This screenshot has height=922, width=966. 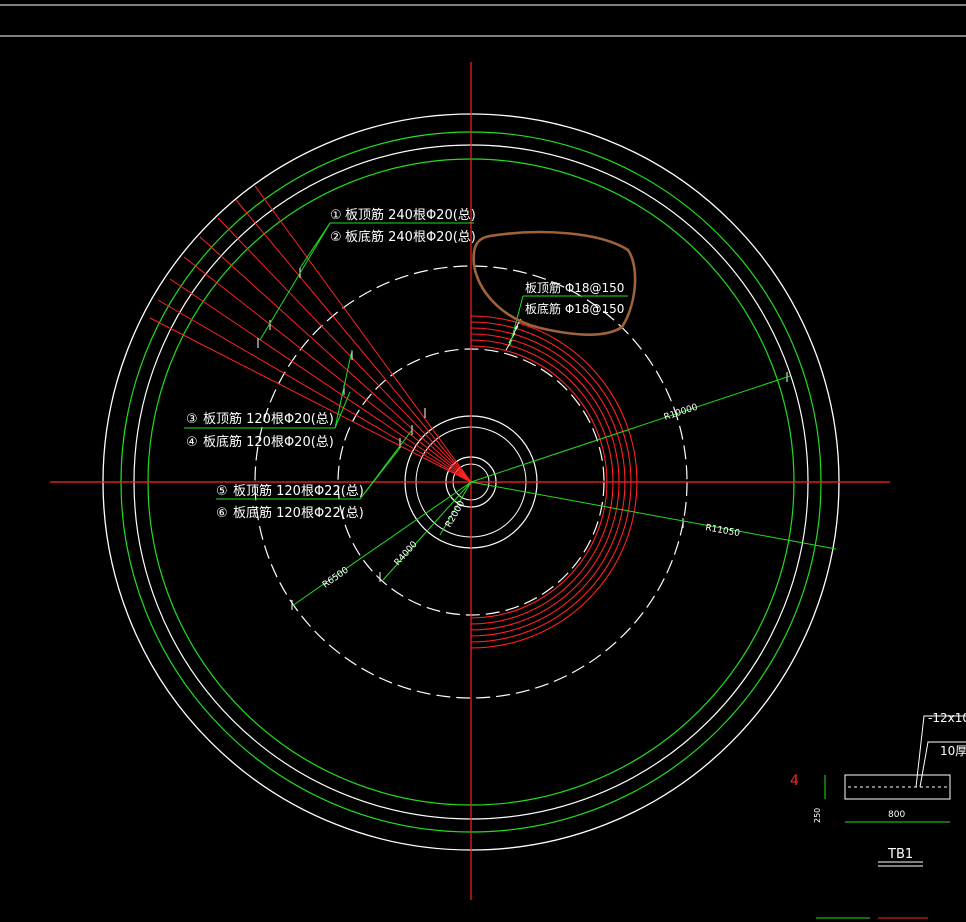 I want to click on detail-height-label: 250, so click(x=817, y=815).